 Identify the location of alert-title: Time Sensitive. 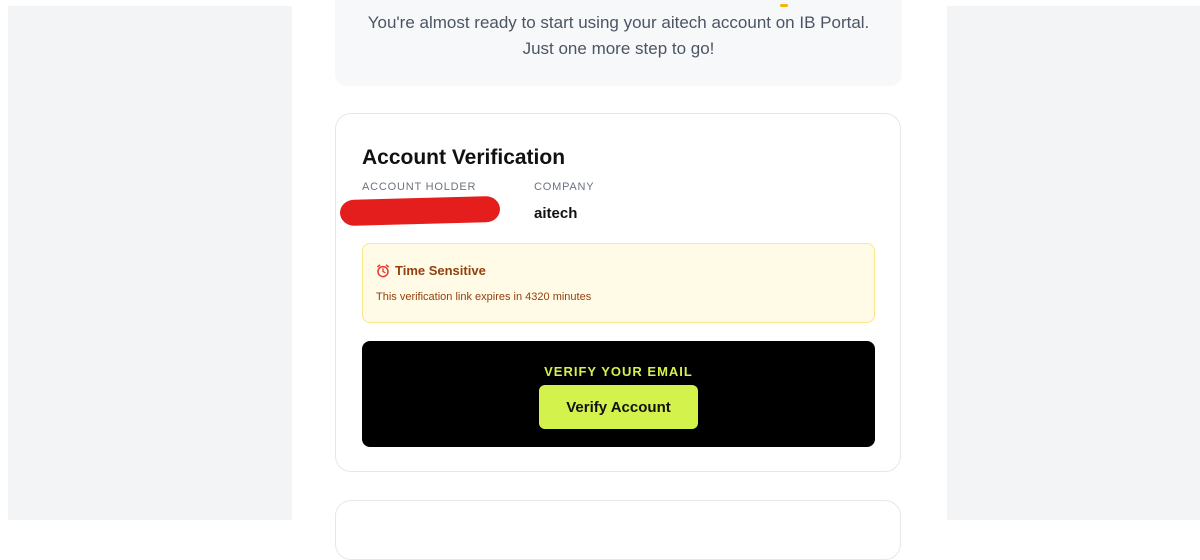
(440, 270).